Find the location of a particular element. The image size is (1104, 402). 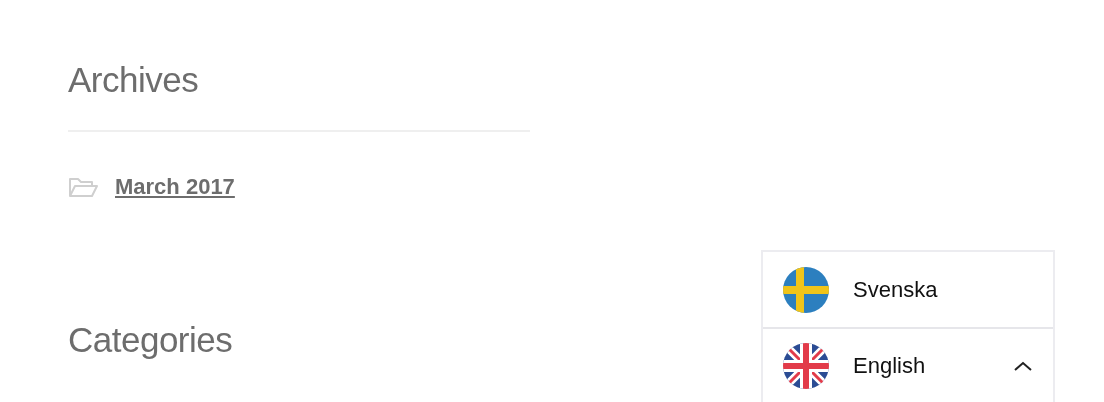

chevron-up-icon is located at coordinates (1023, 365).